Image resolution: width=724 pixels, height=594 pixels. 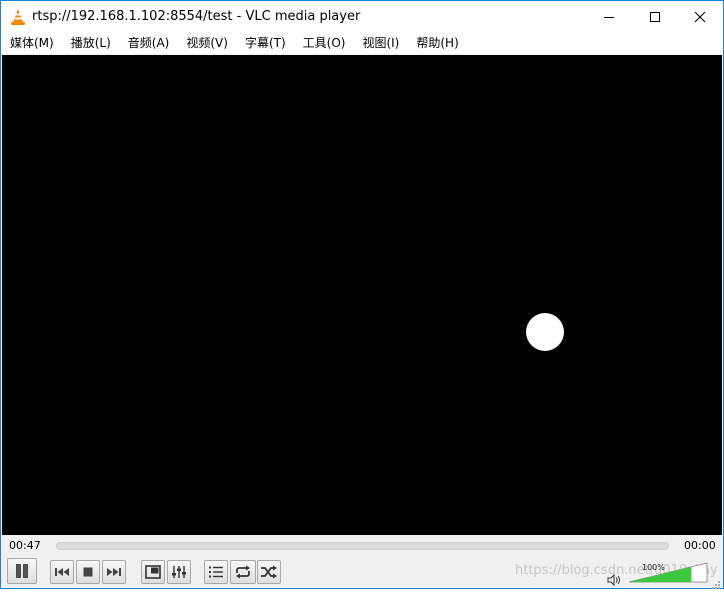 I want to click on previous-button, so click(x=62, y=572).